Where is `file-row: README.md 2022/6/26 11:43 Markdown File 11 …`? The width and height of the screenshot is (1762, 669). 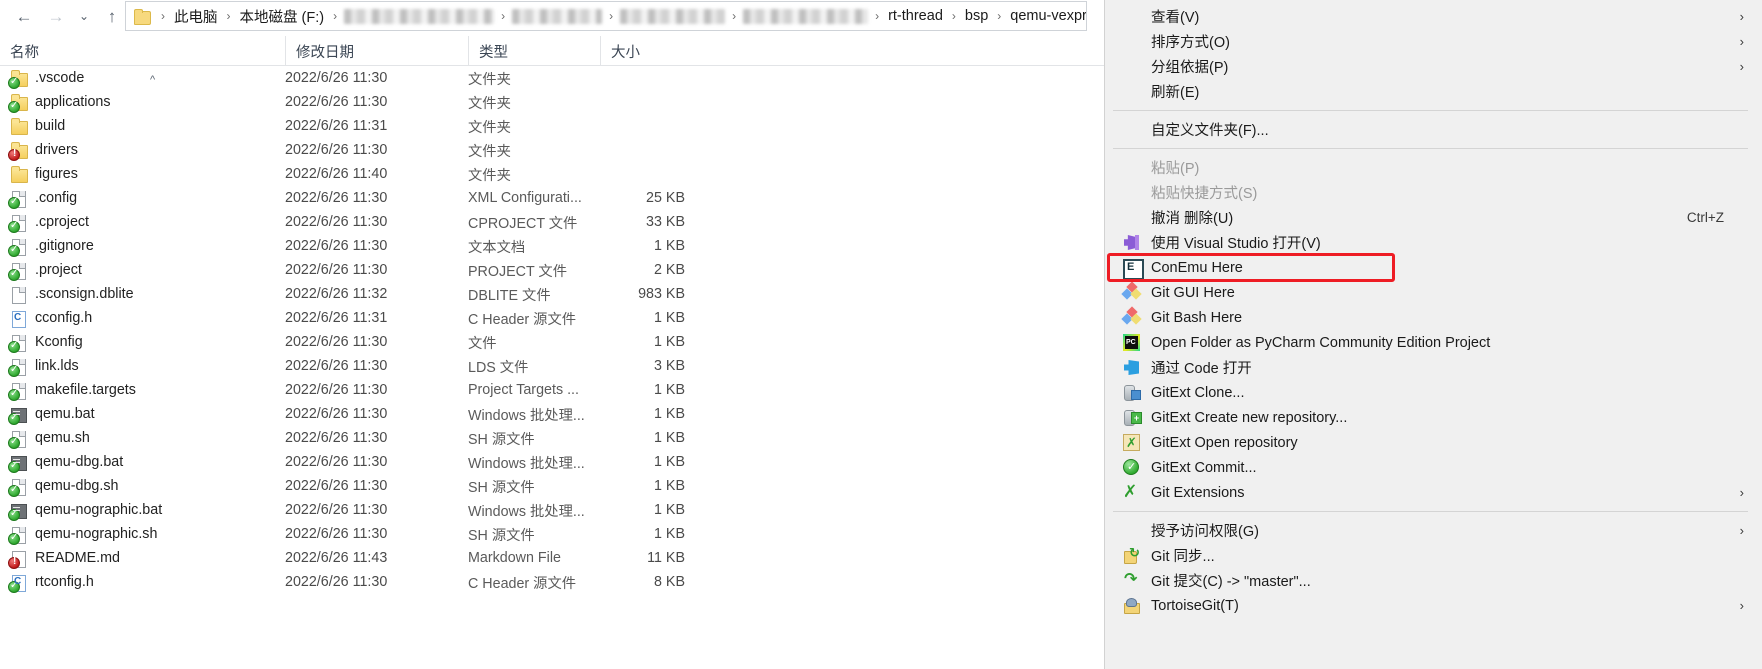
file-row: README.md 2022/6/26 11:43 Markdown File 11 … is located at coordinates (552, 558).